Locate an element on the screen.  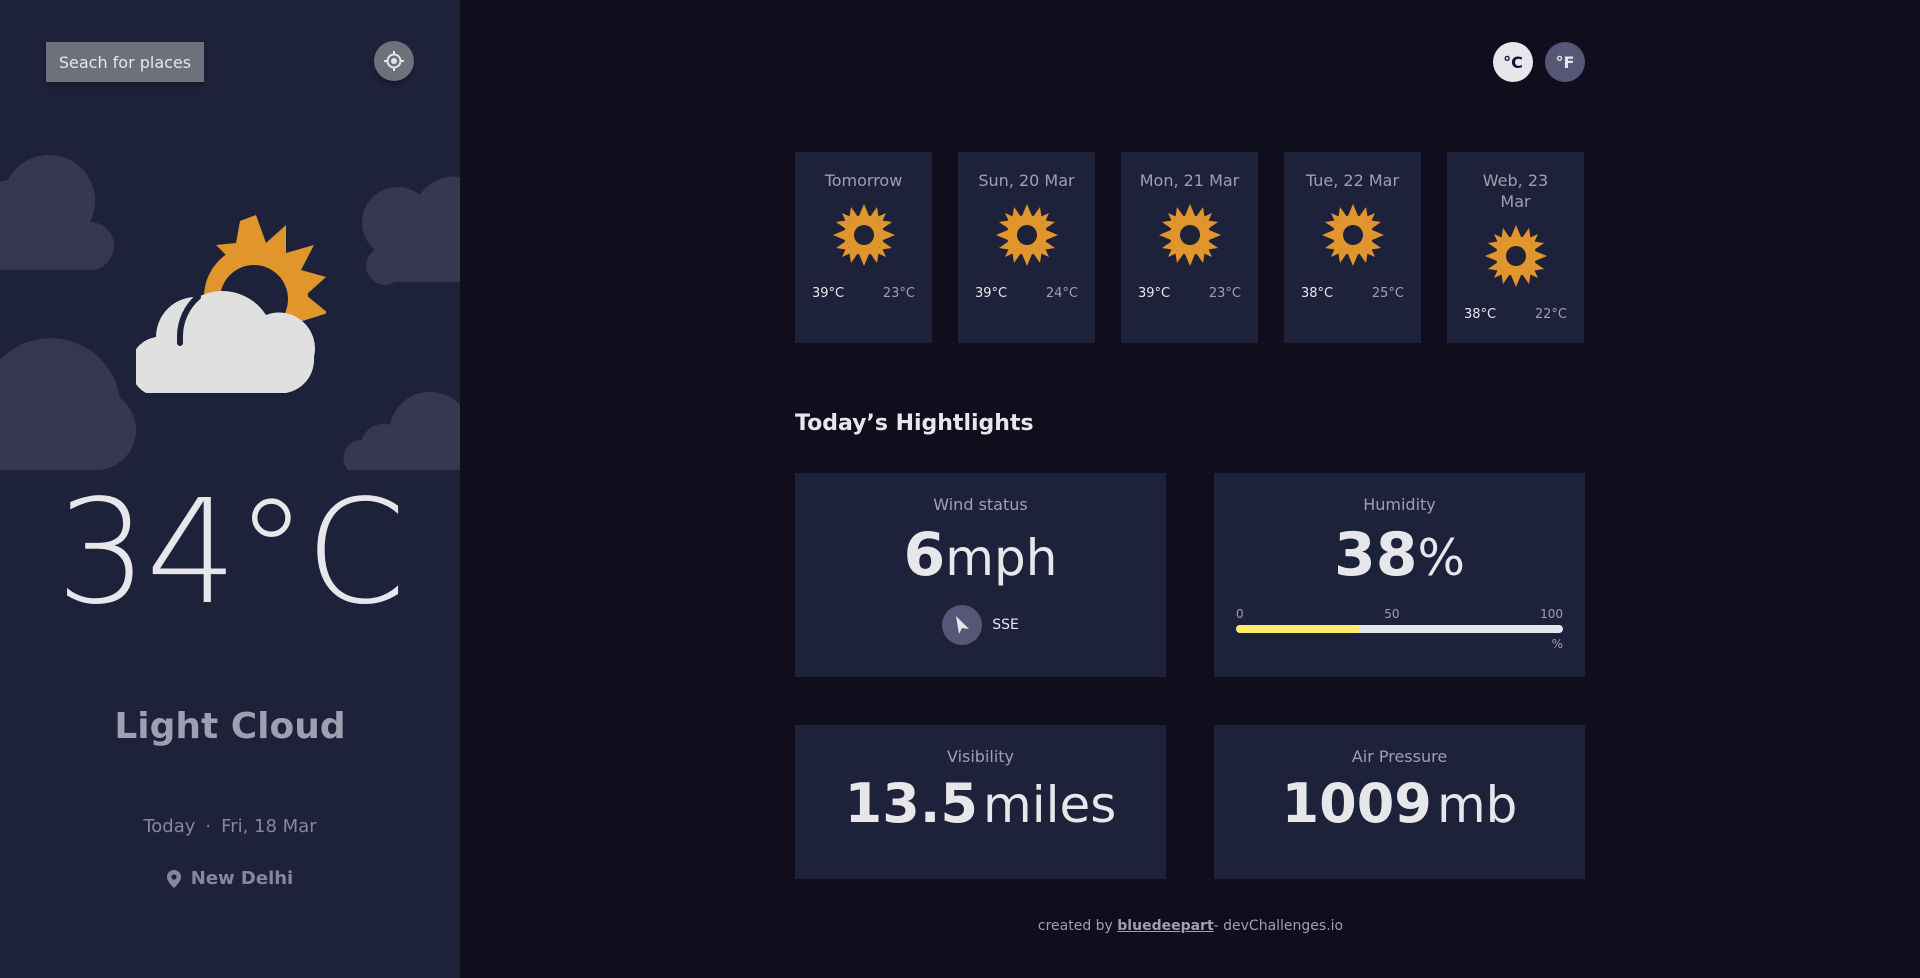
humidity-value: 38 is located at coordinates (1375, 555).